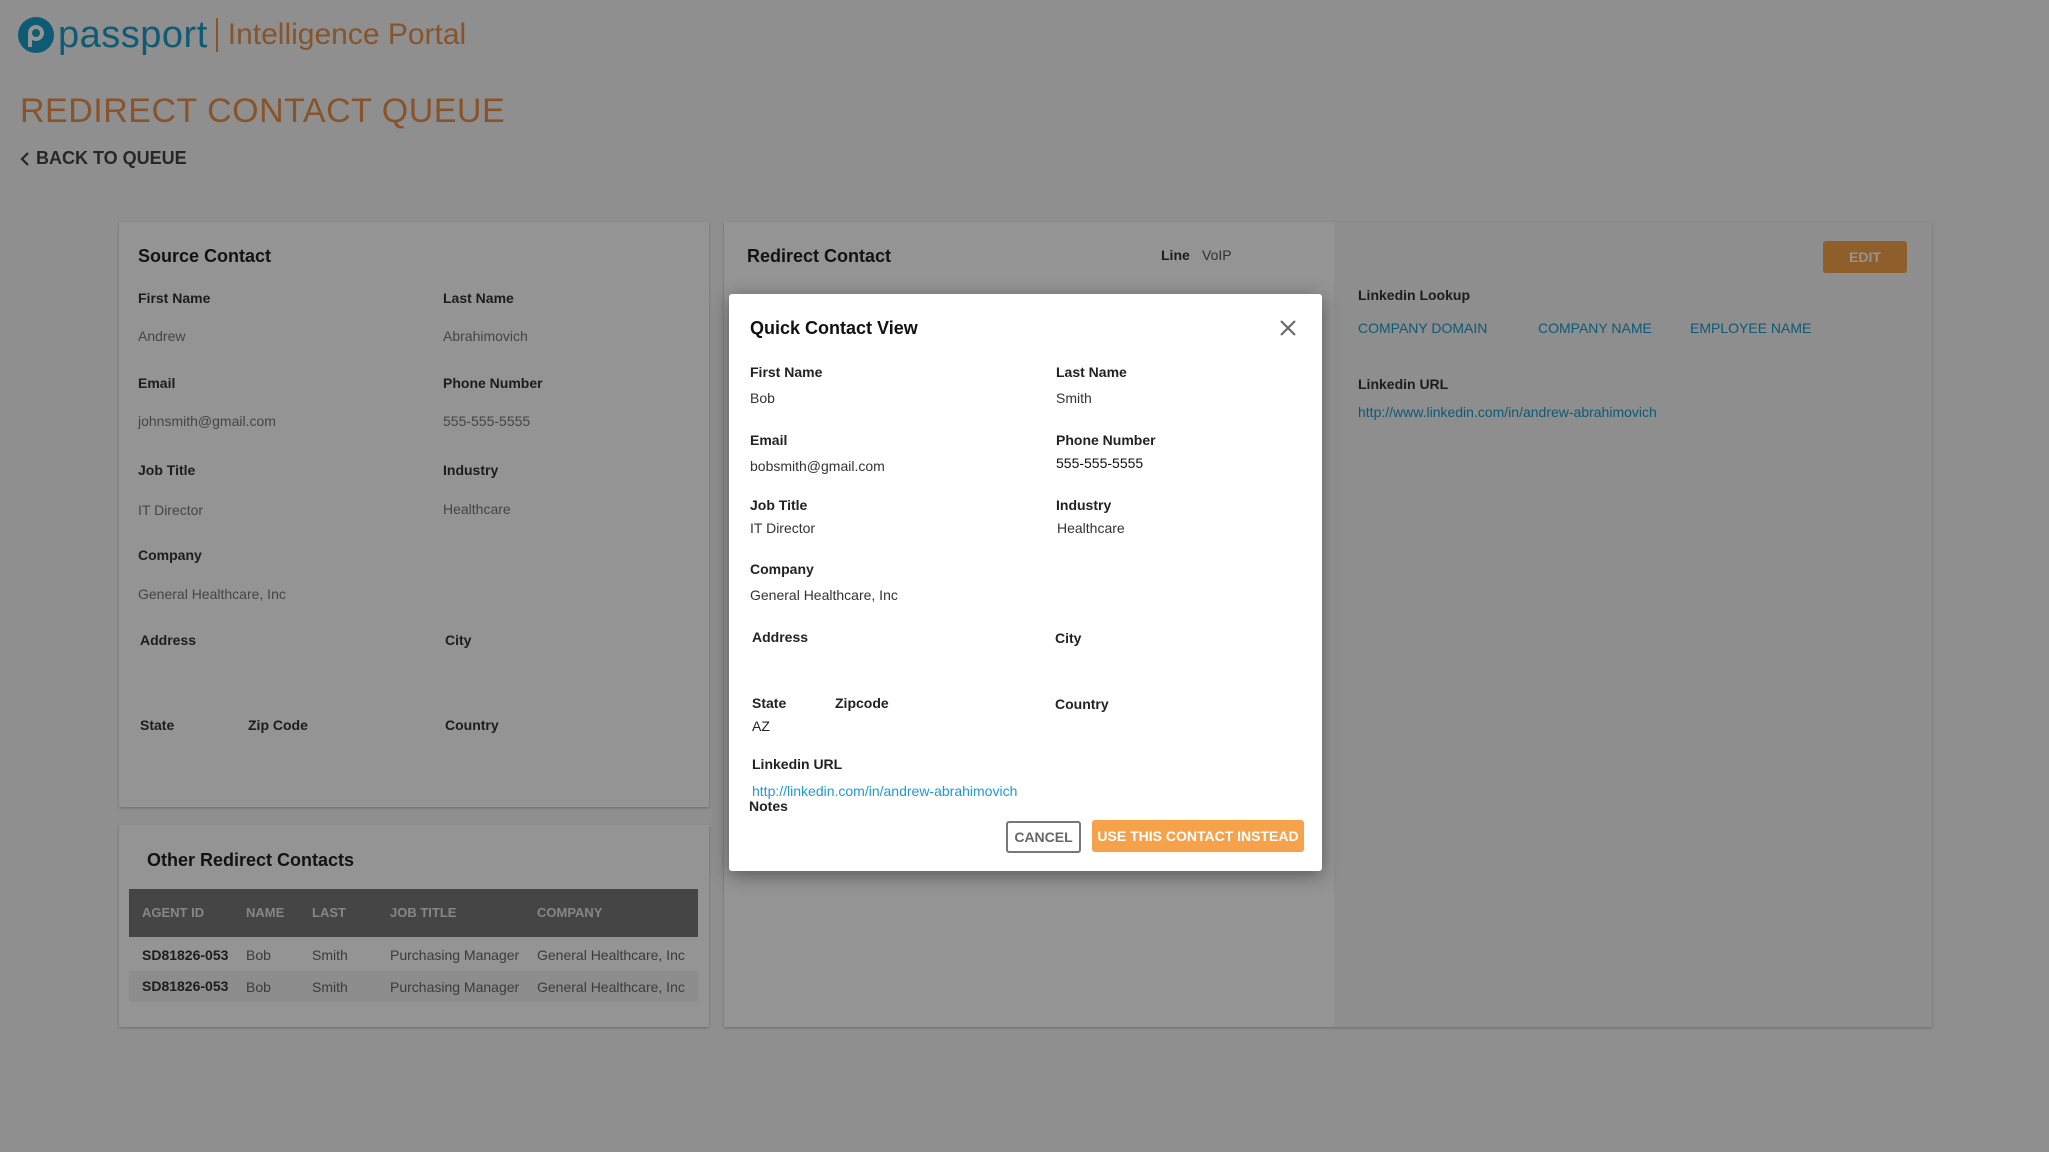 The height and width of the screenshot is (1152, 2049). Describe the element at coordinates (1091, 528) in the screenshot. I see `modal-industry-value: Healthcare` at that location.